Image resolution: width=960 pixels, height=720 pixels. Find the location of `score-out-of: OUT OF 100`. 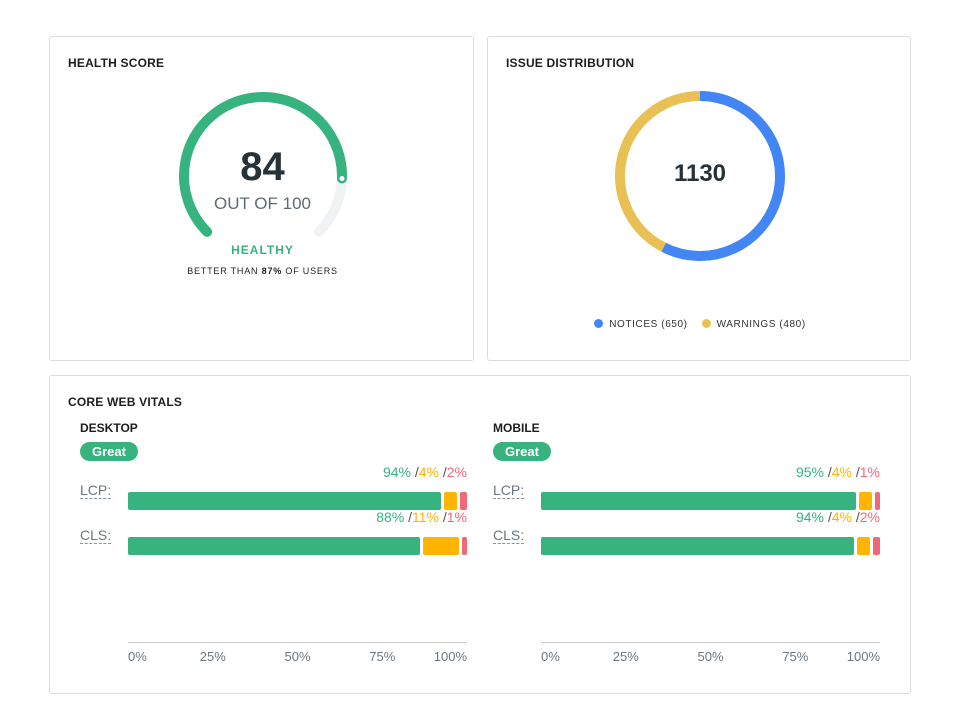

score-out-of: OUT OF 100 is located at coordinates (262, 203).